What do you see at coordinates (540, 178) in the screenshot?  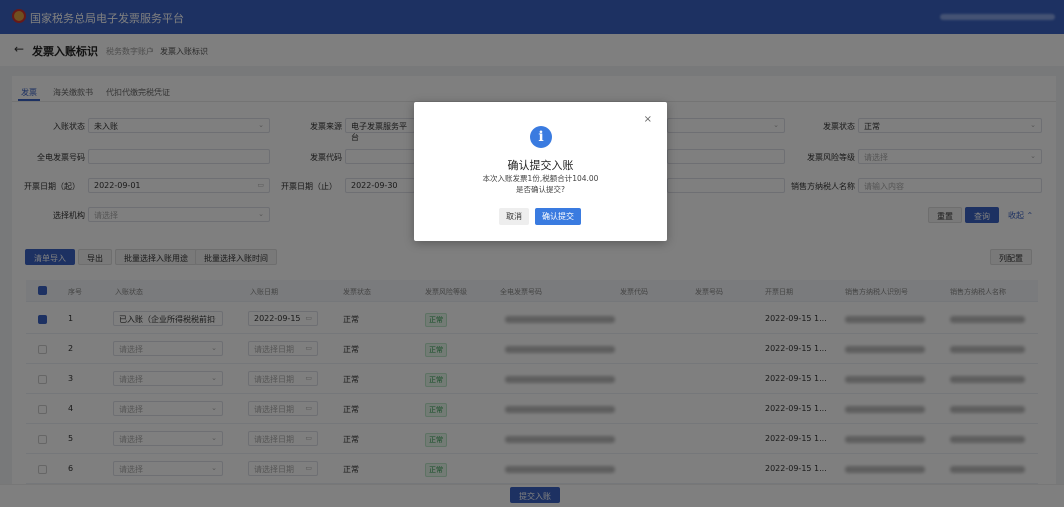 I see `dialog-message: 本次入账发票1份,税额合计104.00` at bounding box center [540, 178].